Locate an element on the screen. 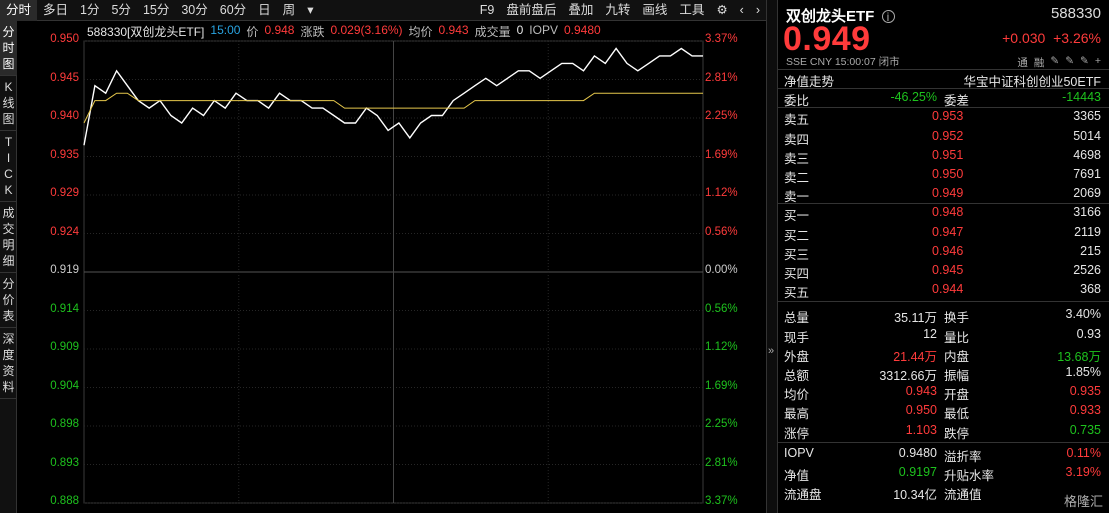 Image resolution: width=1109 pixels, height=513 pixels. side-tab-1: K 线 图 is located at coordinates (8, 103).